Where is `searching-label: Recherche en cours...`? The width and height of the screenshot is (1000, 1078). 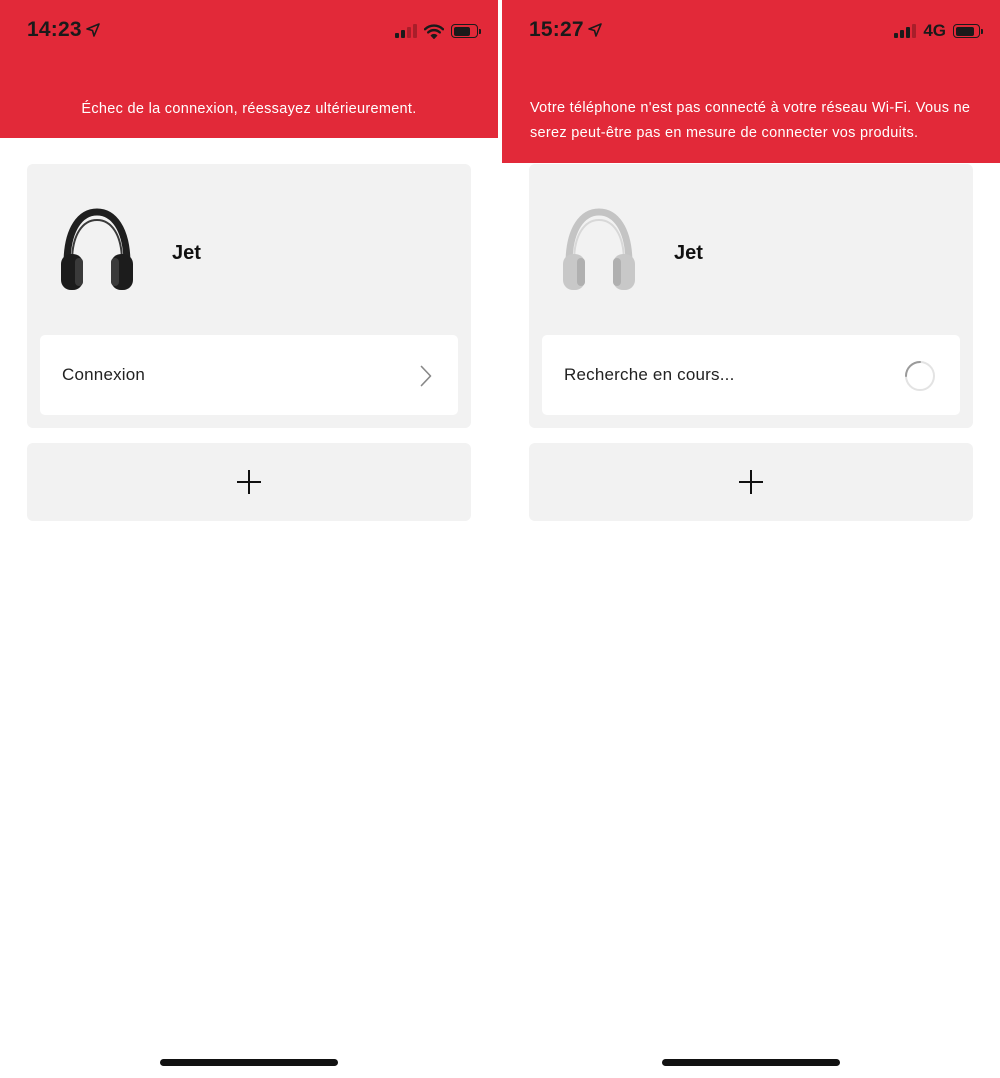
searching-label: Recherche en cours... is located at coordinates (649, 374).